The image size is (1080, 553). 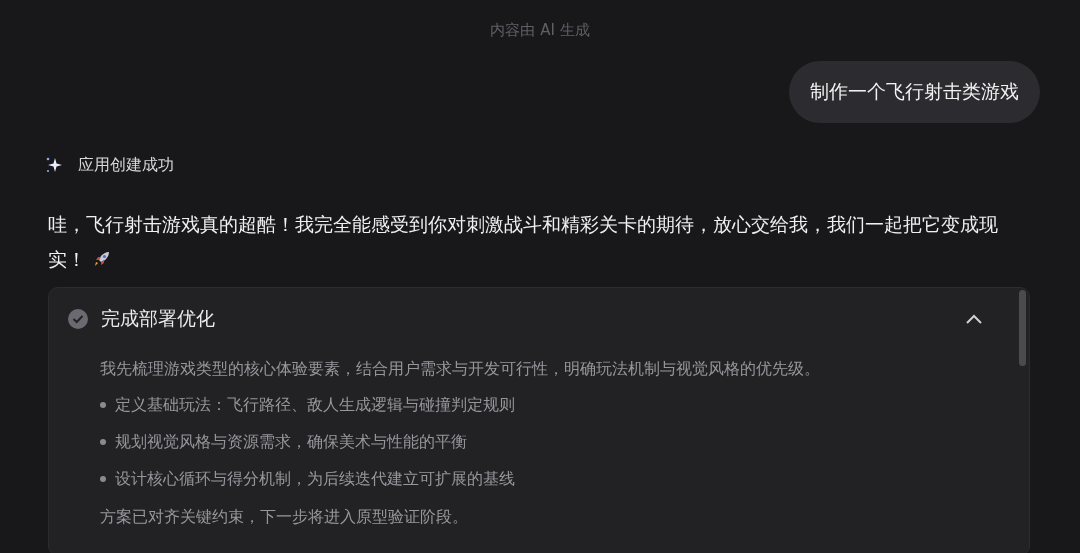 I want to click on step-bullet: 规划视觉风格与资源需求，确保美术与性能的平衡, so click(x=291, y=442).